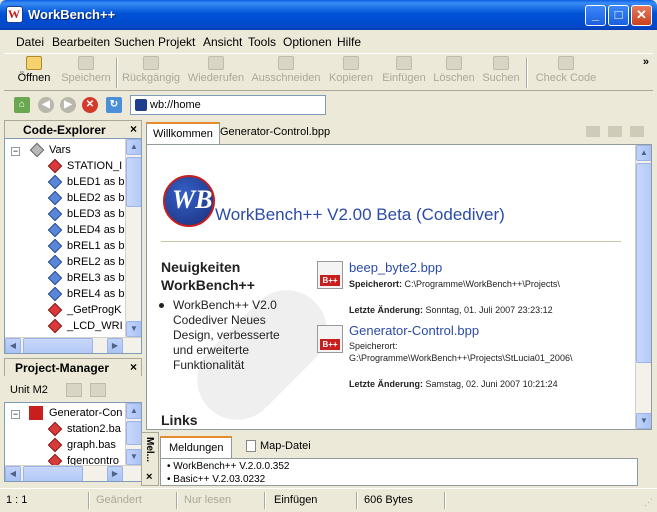  Describe the element at coordinates (618, 15) in the screenshot. I see `maximize-button: □` at that location.